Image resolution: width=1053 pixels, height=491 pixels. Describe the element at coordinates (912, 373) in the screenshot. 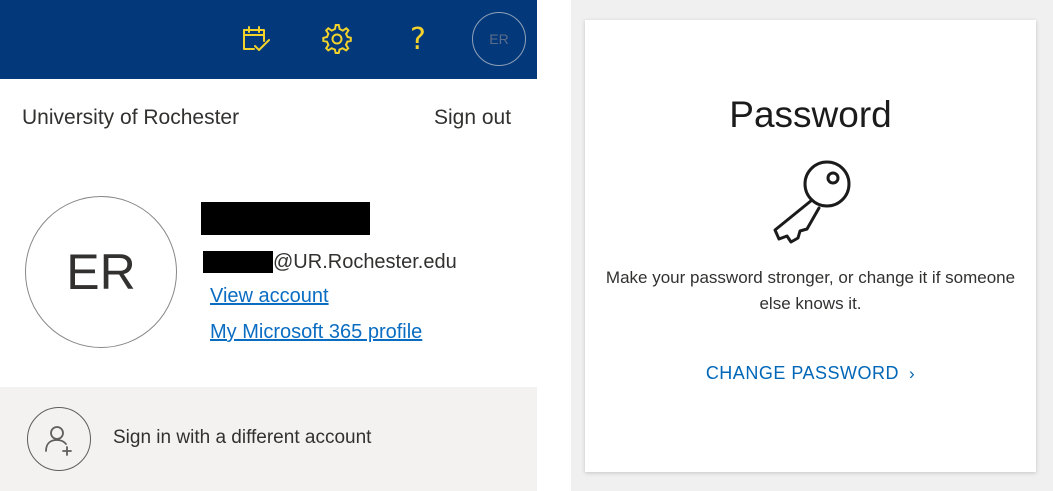

I see `chevron-right-icon: ›` at that location.